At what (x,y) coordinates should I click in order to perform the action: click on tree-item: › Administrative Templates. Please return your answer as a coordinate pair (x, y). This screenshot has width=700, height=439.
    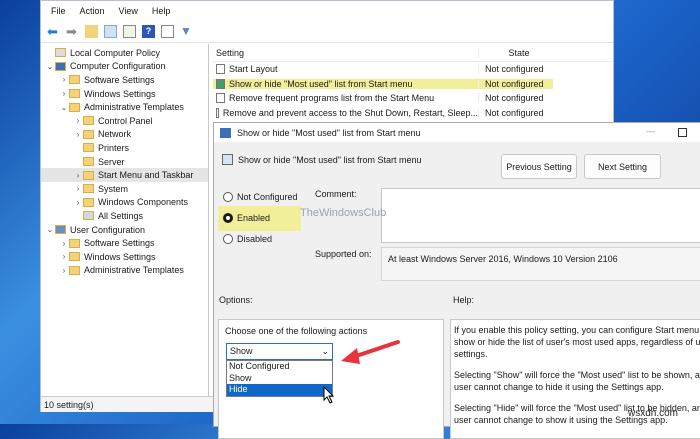
    Looking at the image, I should click on (124, 271).